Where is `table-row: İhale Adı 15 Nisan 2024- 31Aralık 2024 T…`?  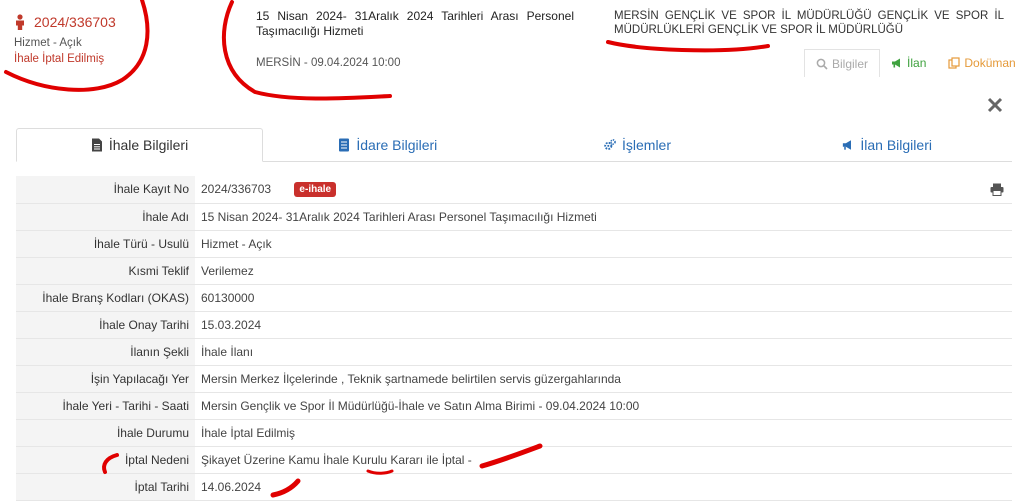
table-row: İhale Adı 15 Nisan 2024- 31Aralık 2024 T… is located at coordinates (514, 217).